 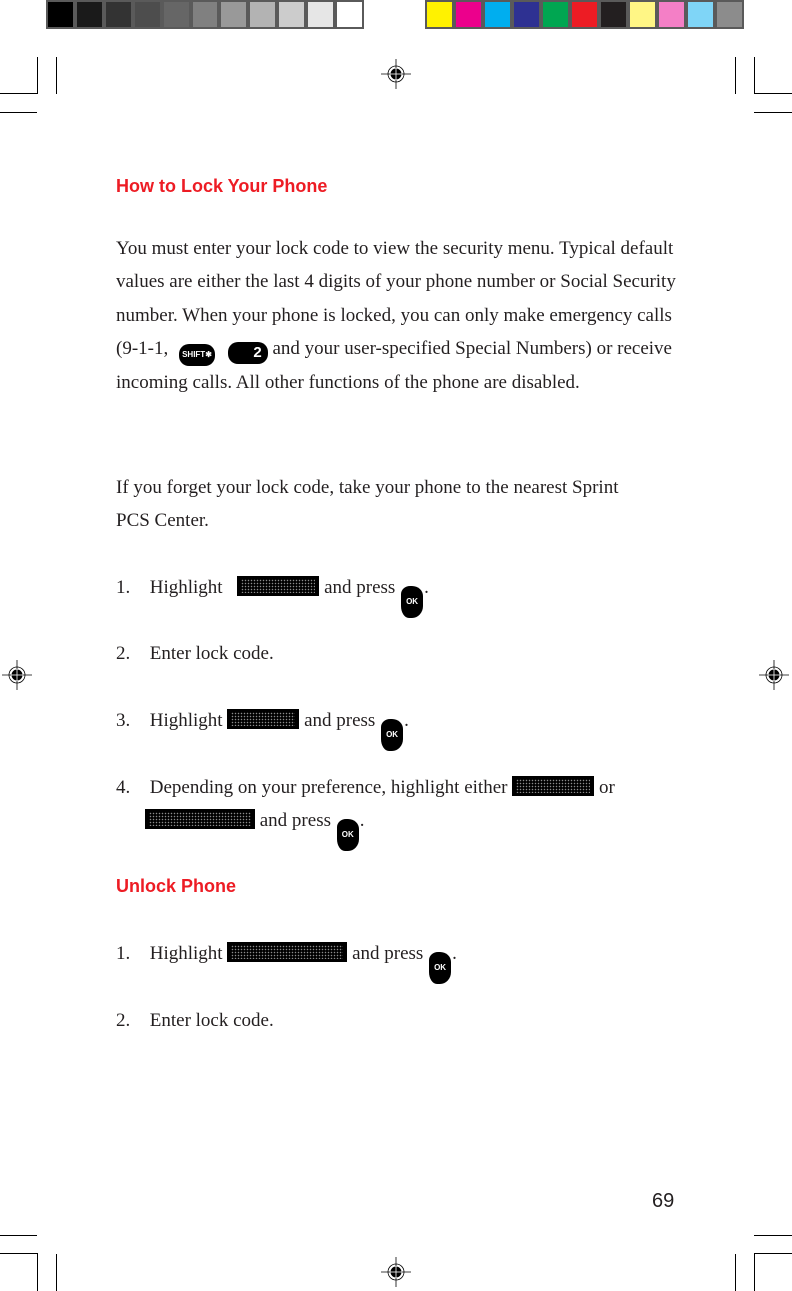 I want to click on registration-mark-bottom, so click(x=396, y=1272).